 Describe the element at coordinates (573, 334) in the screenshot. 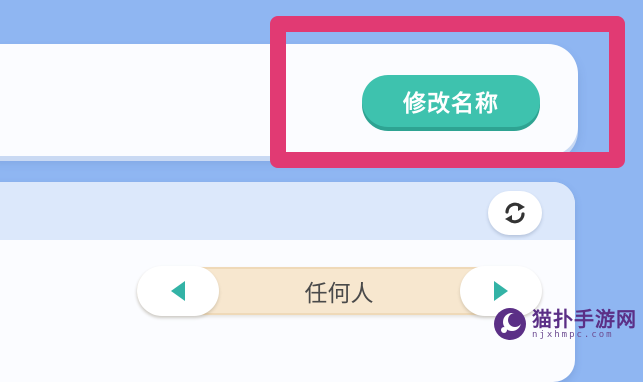

I see `watermark-url: njxhmpc.com` at that location.